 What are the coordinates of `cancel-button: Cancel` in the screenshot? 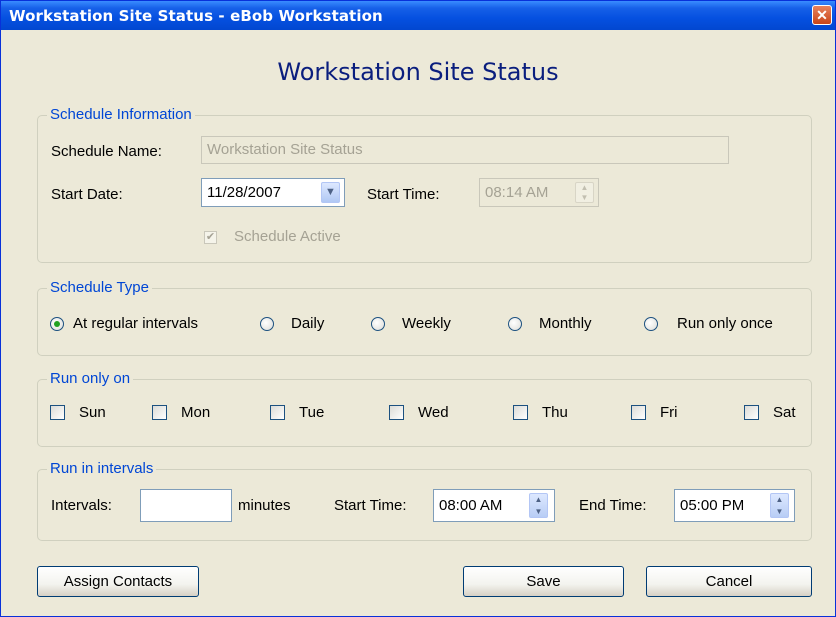 It's located at (729, 581).